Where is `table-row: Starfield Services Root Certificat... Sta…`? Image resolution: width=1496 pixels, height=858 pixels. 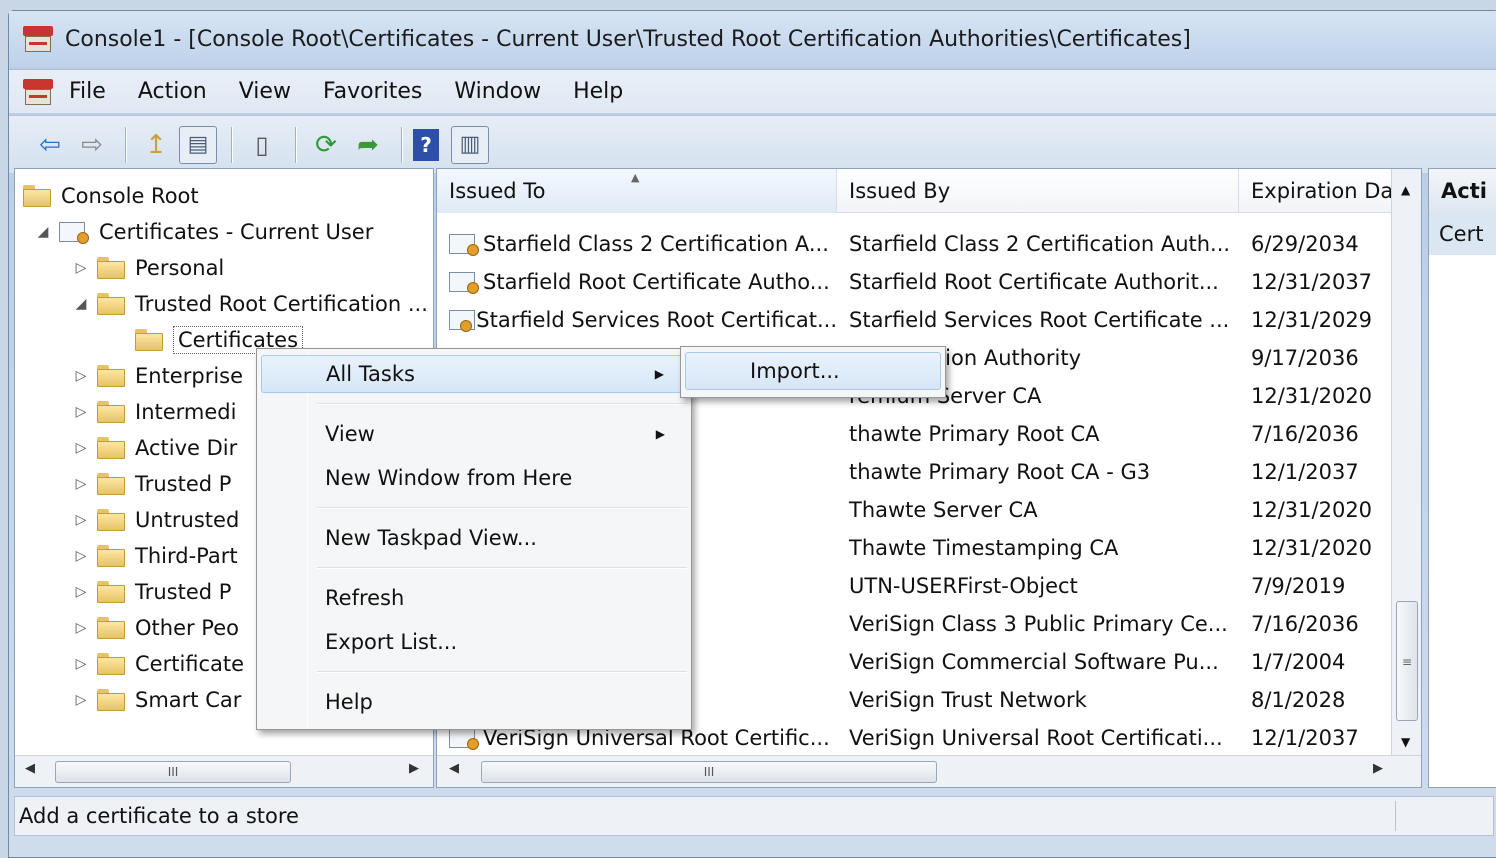 table-row: Starfield Services Root Certificat... Sta… is located at coordinates (913, 320).